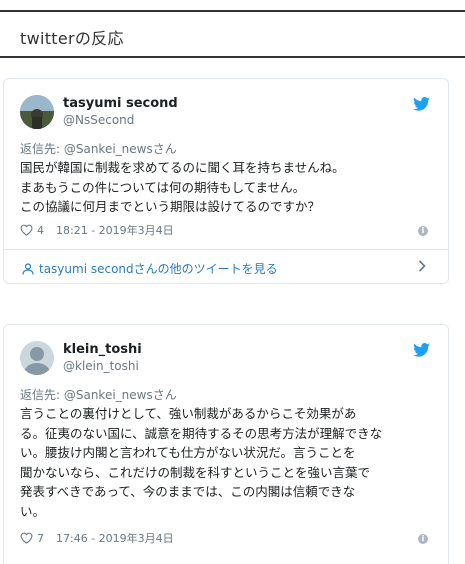 The image size is (465, 564). I want to click on tweet-meta: 4 18:21 - 2019年3月4日, so click(97, 230).